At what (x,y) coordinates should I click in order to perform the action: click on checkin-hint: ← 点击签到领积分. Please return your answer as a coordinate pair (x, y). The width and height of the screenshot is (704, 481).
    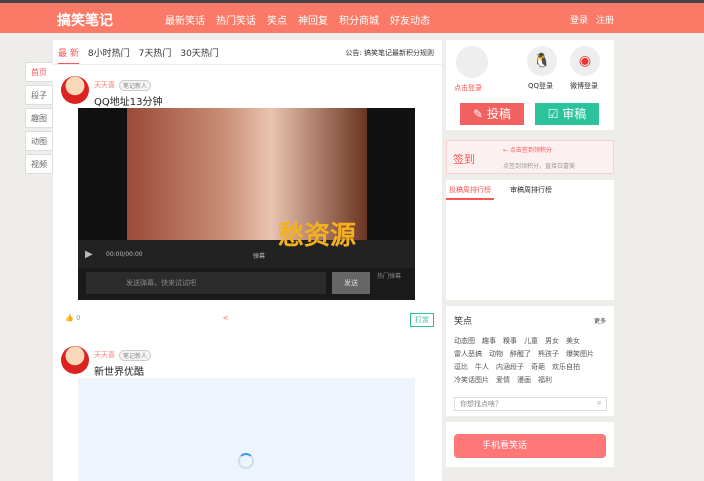
    Looking at the image, I should click on (527, 150).